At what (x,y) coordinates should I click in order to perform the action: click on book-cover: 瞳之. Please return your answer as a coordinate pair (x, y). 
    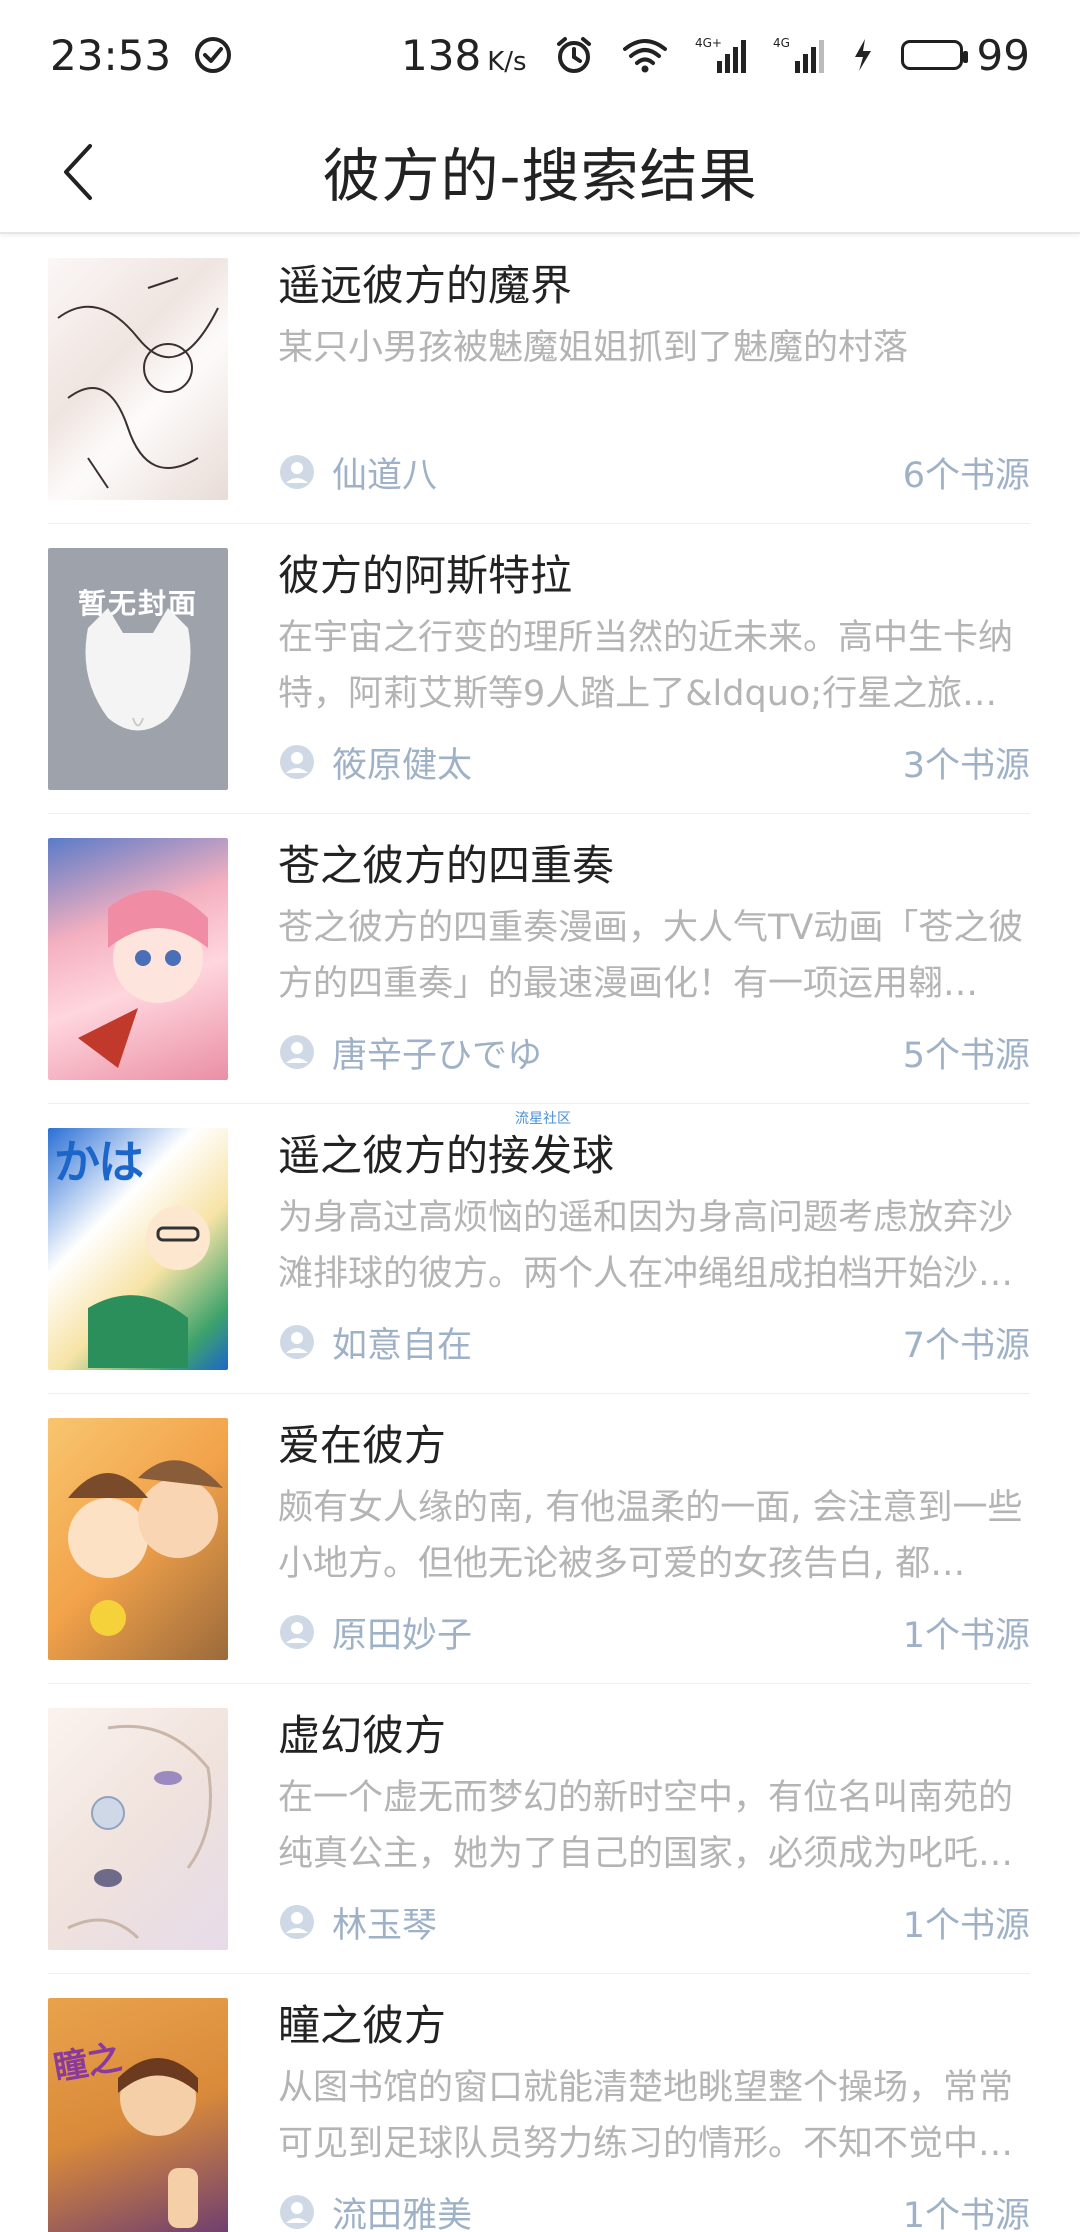
    Looking at the image, I should click on (138, 2115).